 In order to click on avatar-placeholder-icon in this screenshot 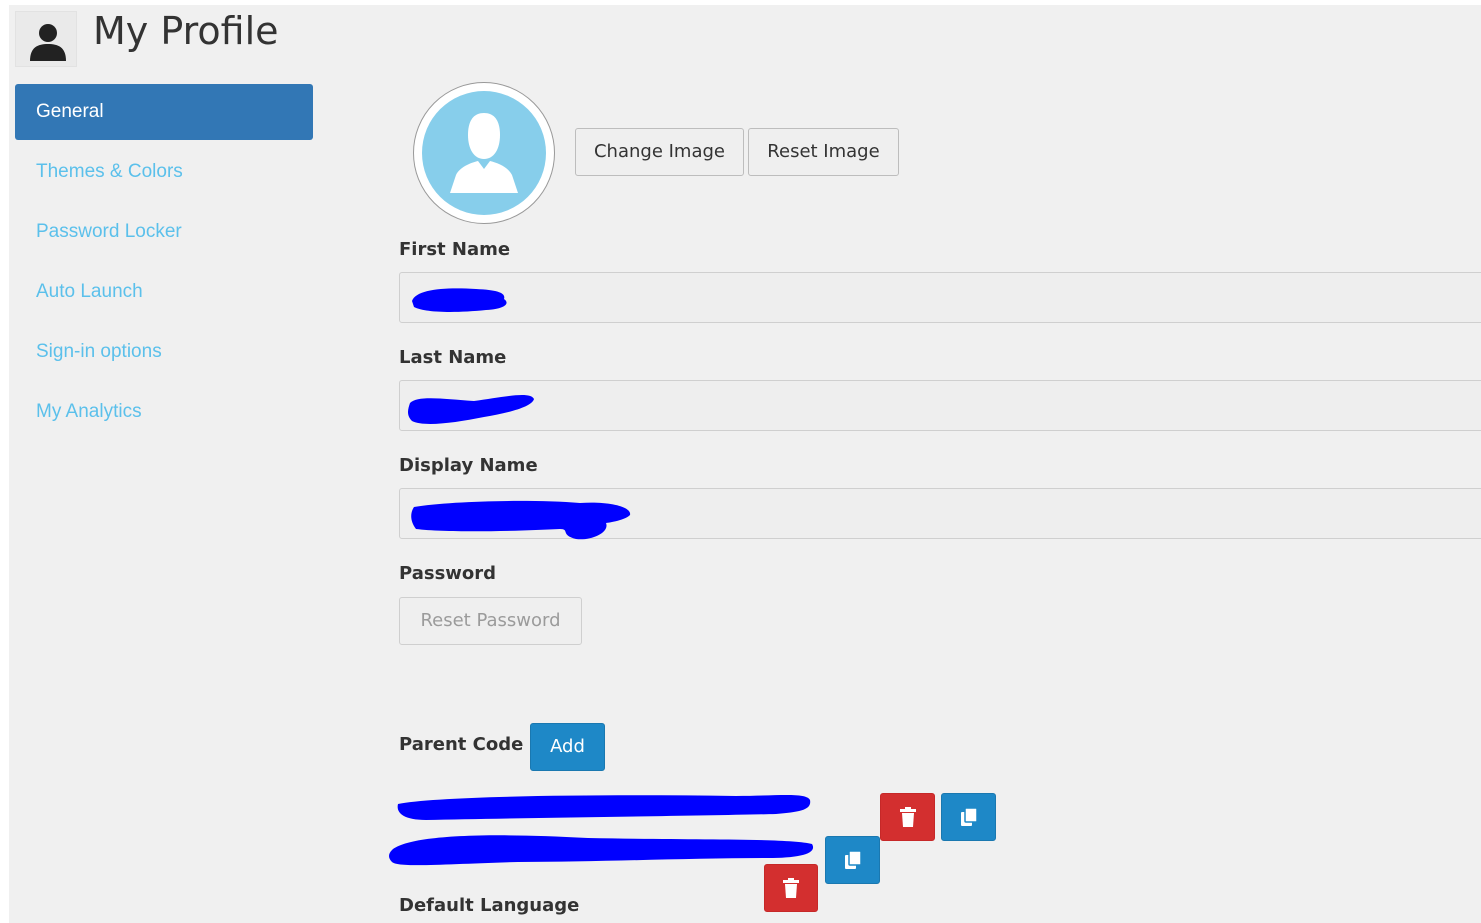, I will do `click(484, 153)`.